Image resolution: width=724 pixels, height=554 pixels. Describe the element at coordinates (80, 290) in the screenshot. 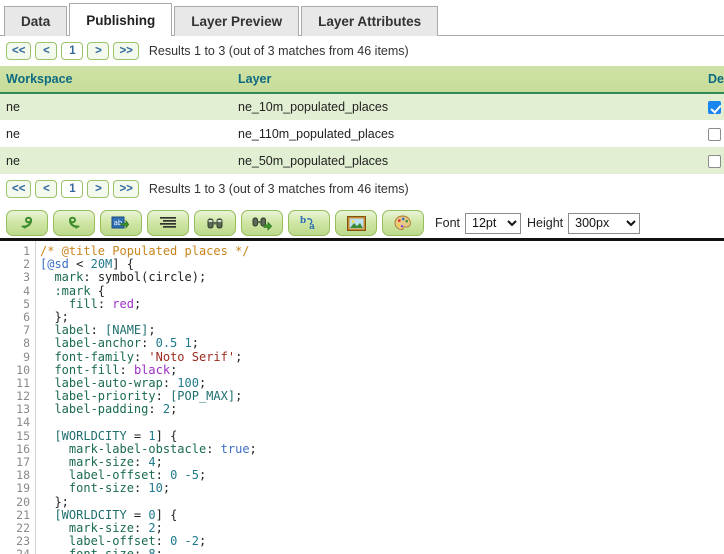

I see `code-line: :mark {` at that location.